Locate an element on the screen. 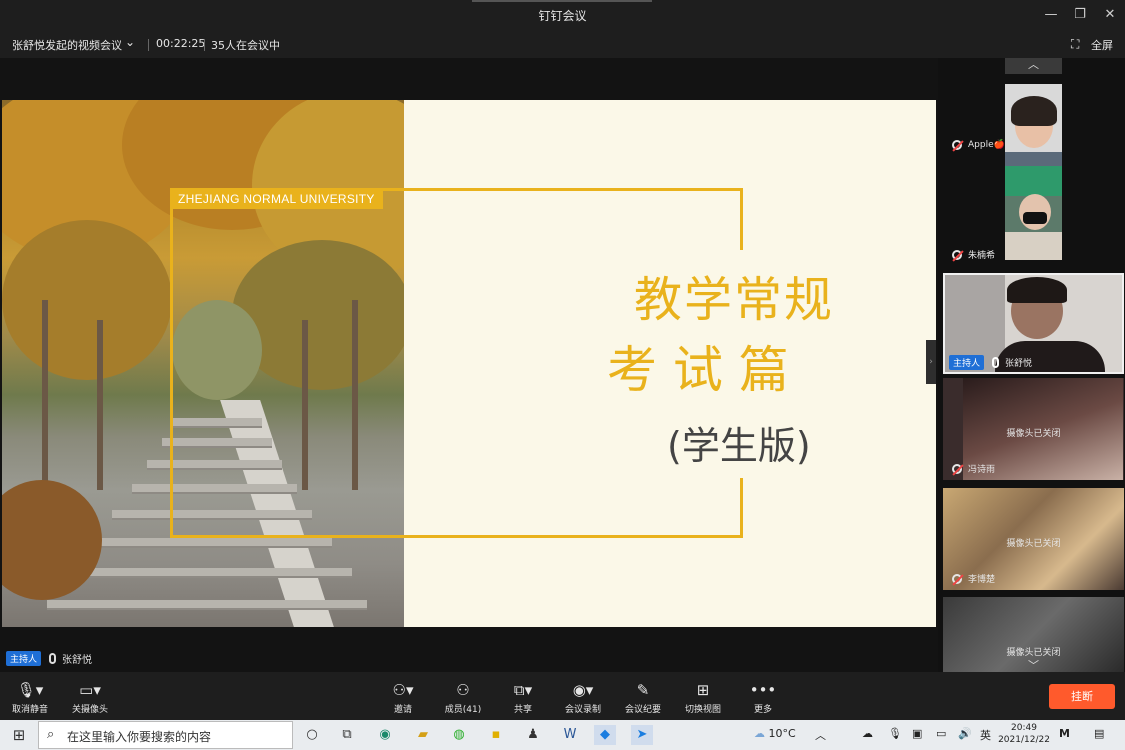  battery-icon: ▭ is located at coordinates (941, 733).